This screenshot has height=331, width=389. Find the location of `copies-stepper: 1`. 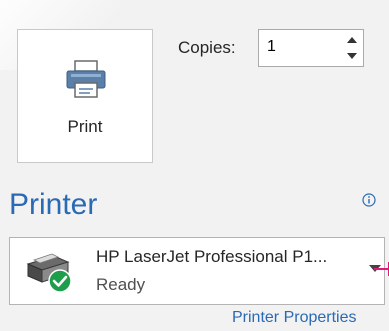

copies-stepper: 1 is located at coordinates (311, 48).